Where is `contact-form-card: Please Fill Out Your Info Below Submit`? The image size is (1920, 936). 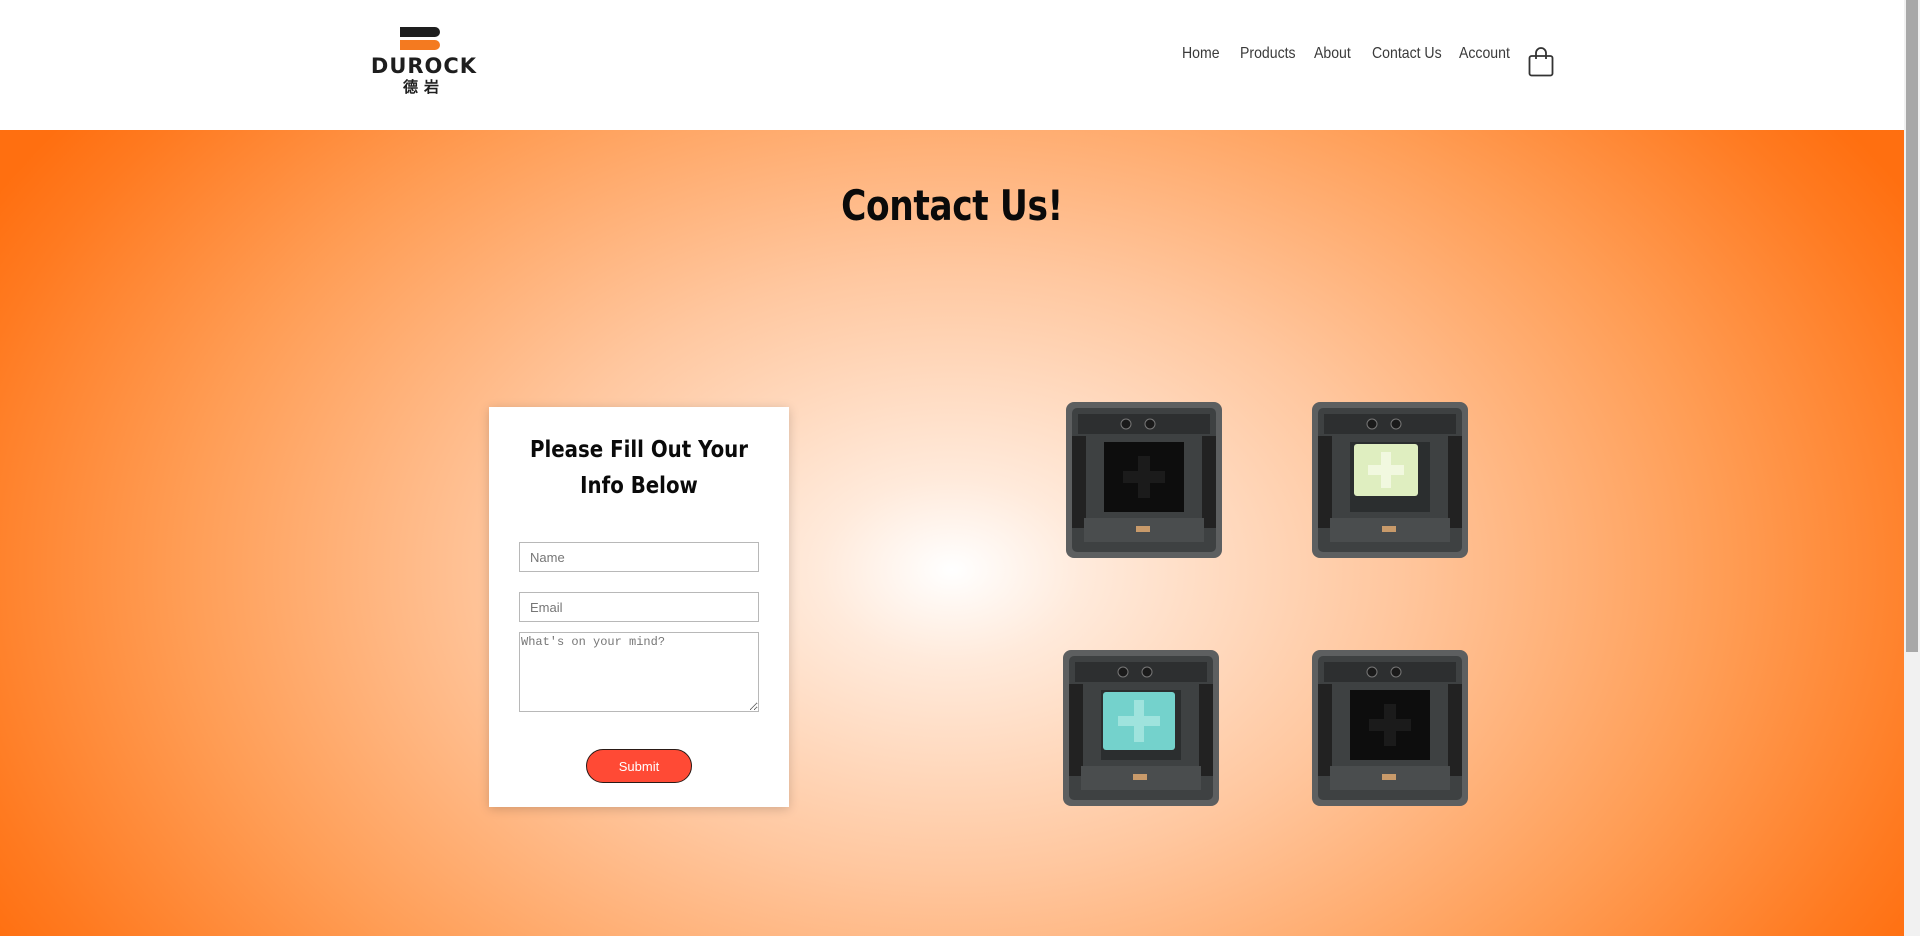
contact-form-card: Please Fill Out Your Info Below Submit is located at coordinates (639, 607).